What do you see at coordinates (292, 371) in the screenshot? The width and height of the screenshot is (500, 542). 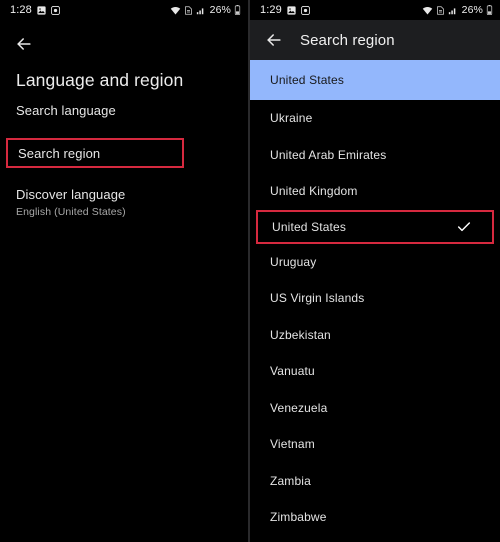 I see `region-label: Vanuatu` at bounding box center [292, 371].